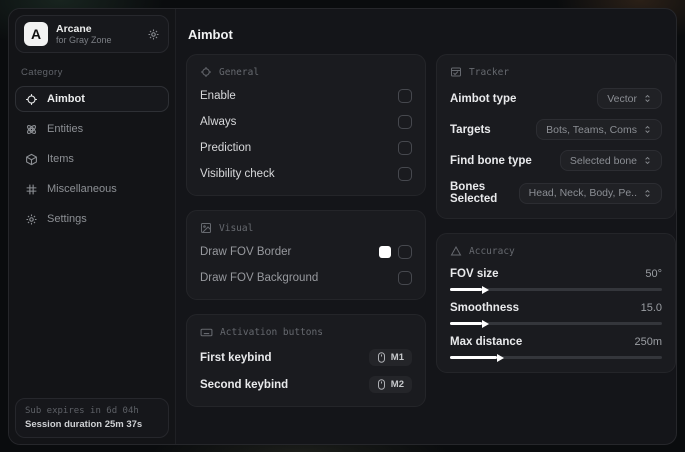  Describe the element at coordinates (405, 122) in the screenshot. I see `always-checkbox` at that location.